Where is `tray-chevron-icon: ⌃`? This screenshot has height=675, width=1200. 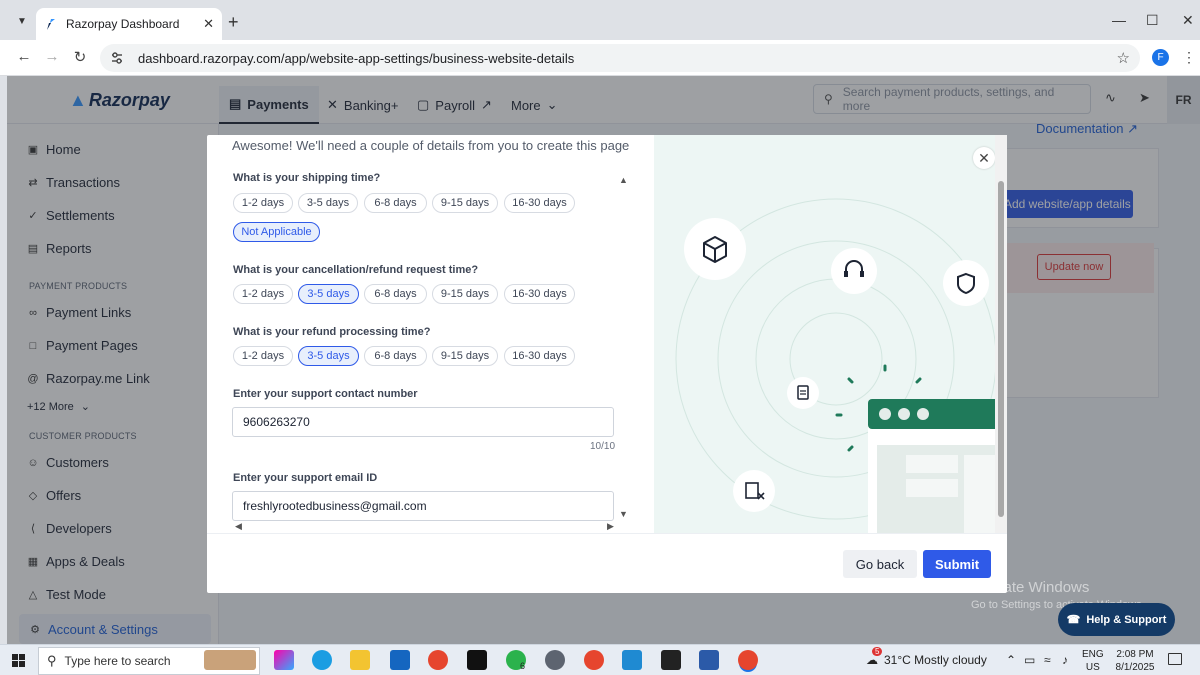
tray-chevron-icon: ⌃ is located at coordinates (1011, 660).